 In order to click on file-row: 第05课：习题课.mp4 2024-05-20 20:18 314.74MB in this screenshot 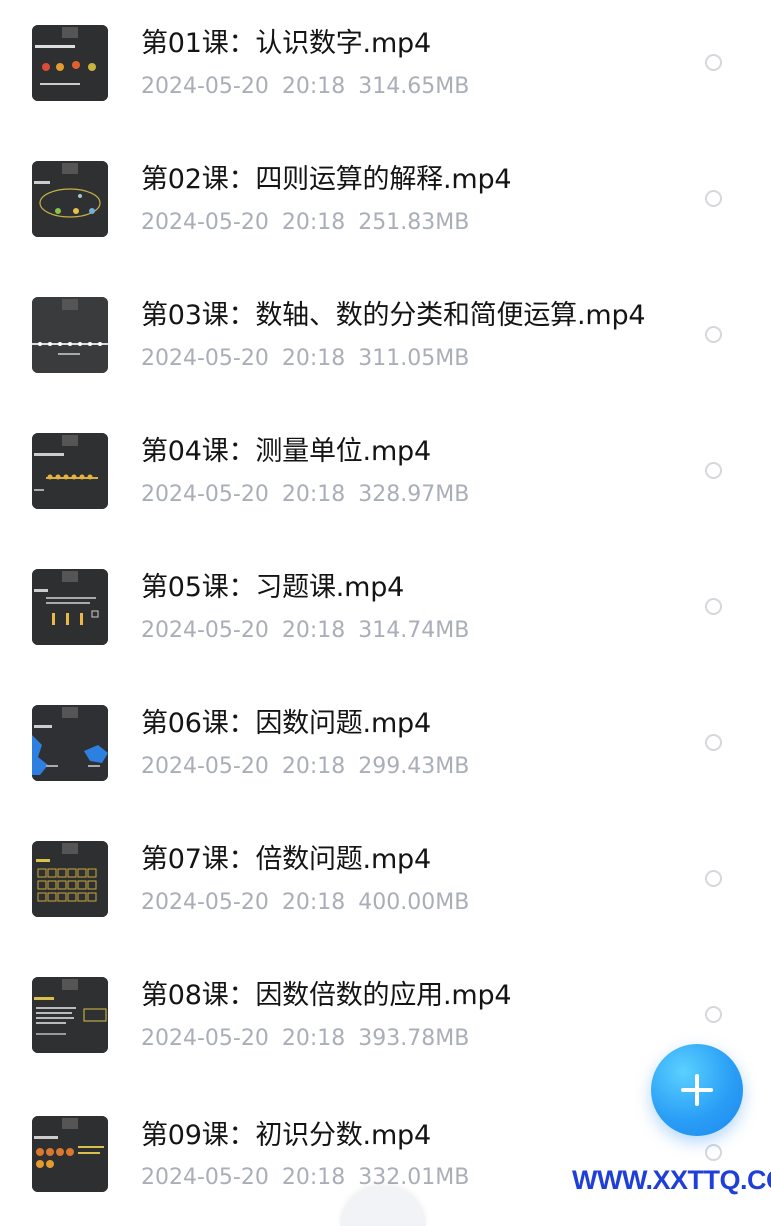, I will do `click(385, 612)`.